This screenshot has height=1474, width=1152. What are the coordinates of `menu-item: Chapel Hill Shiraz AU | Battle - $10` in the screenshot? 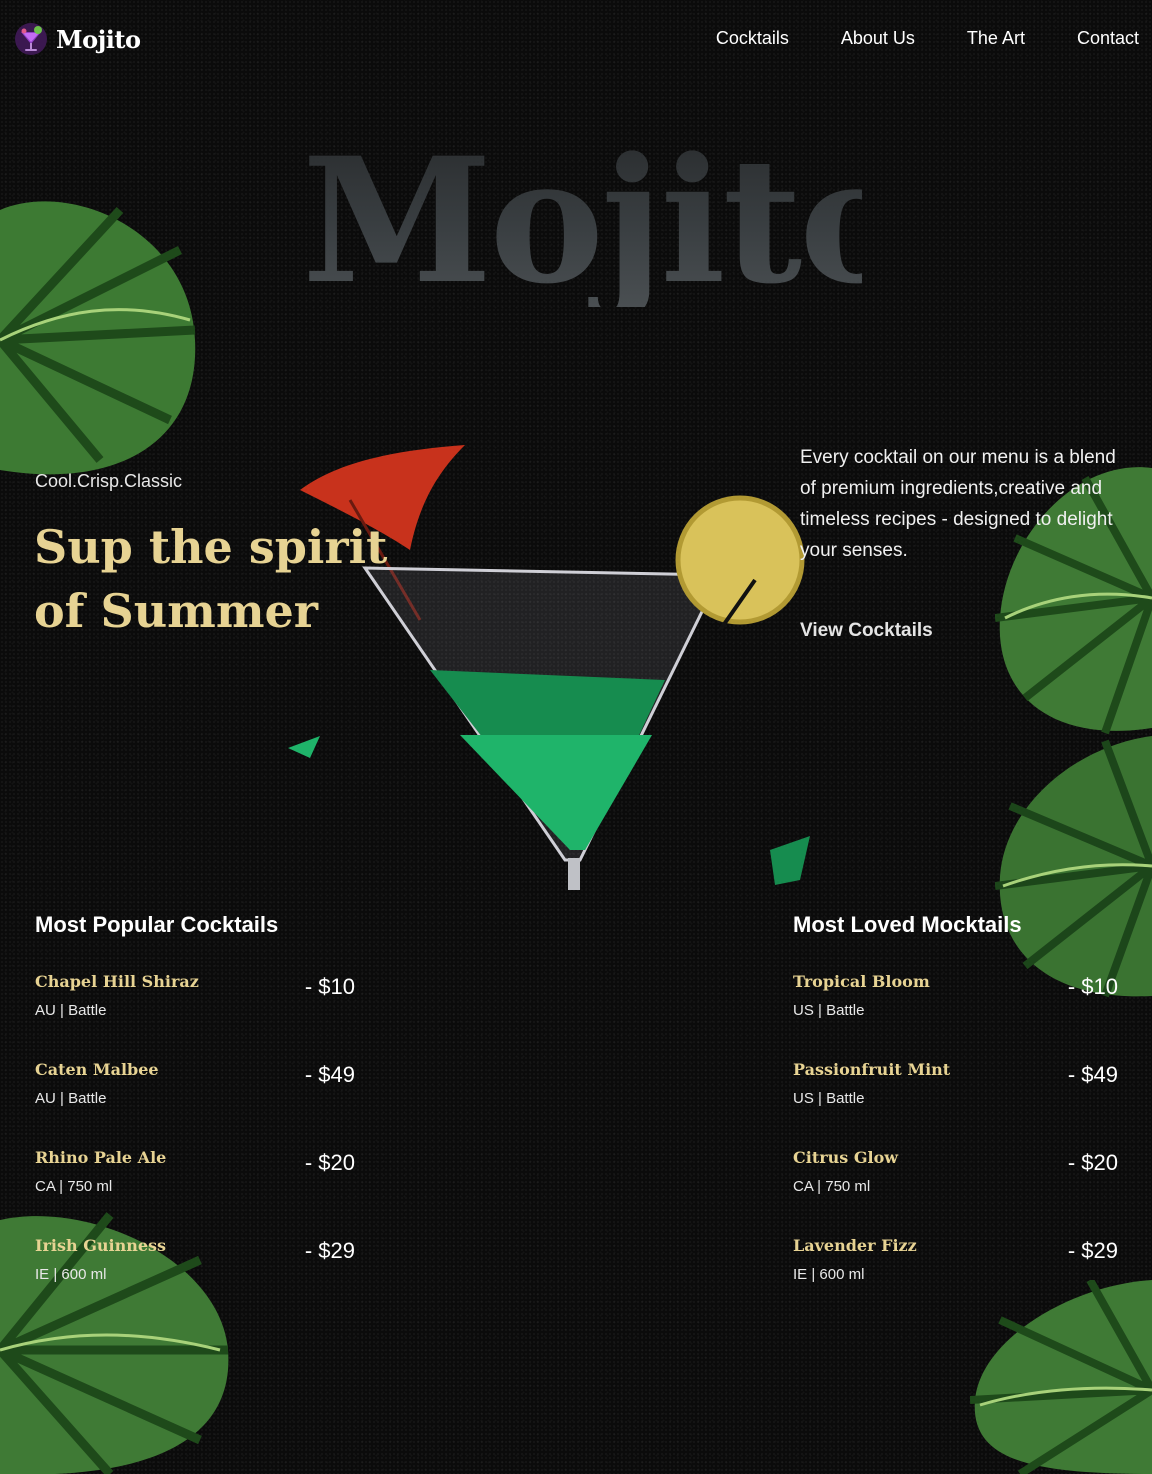 It's located at (195, 1016).